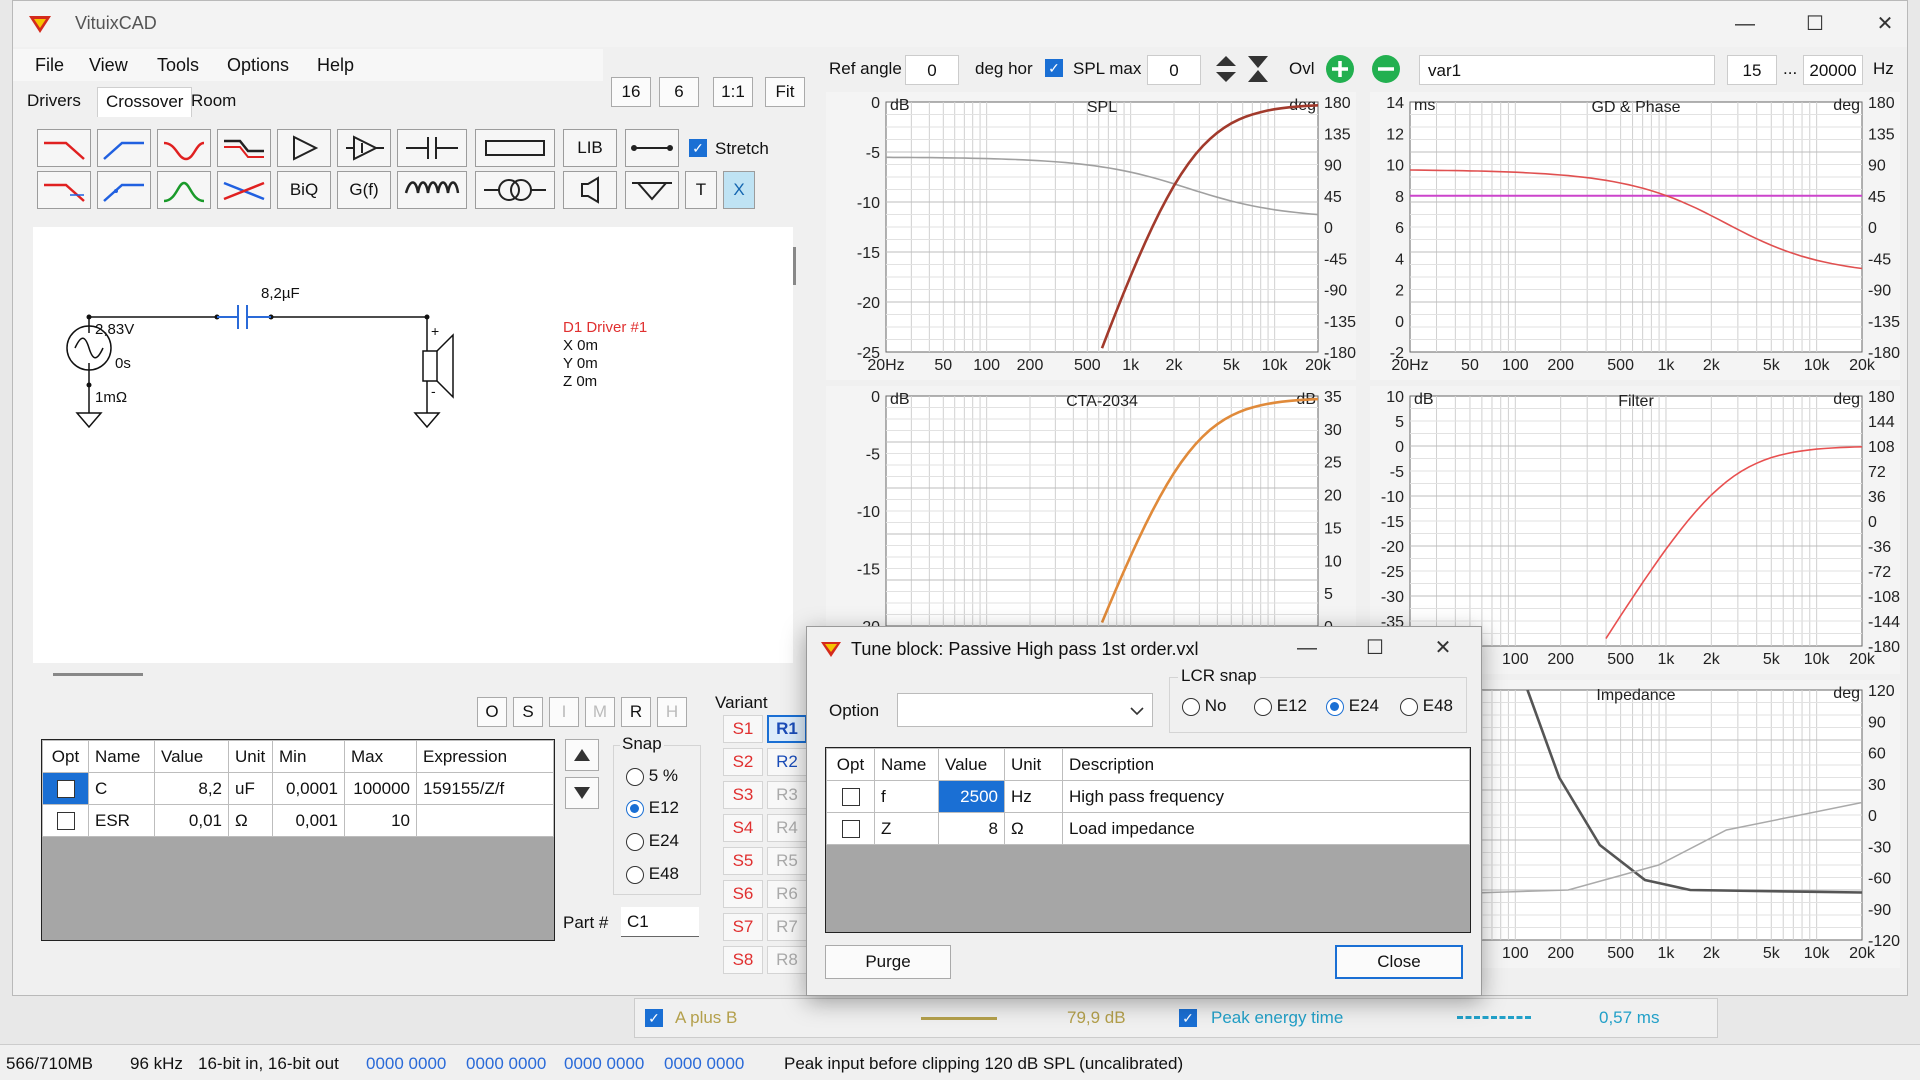 This screenshot has height=1080, width=1920. I want to click on biquad-tool-button: BiQ, so click(304, 190).